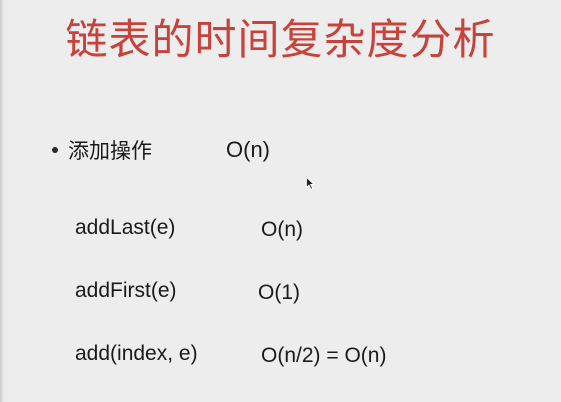  I want to click on bullet-complexity: O(n), so click(248, 149).